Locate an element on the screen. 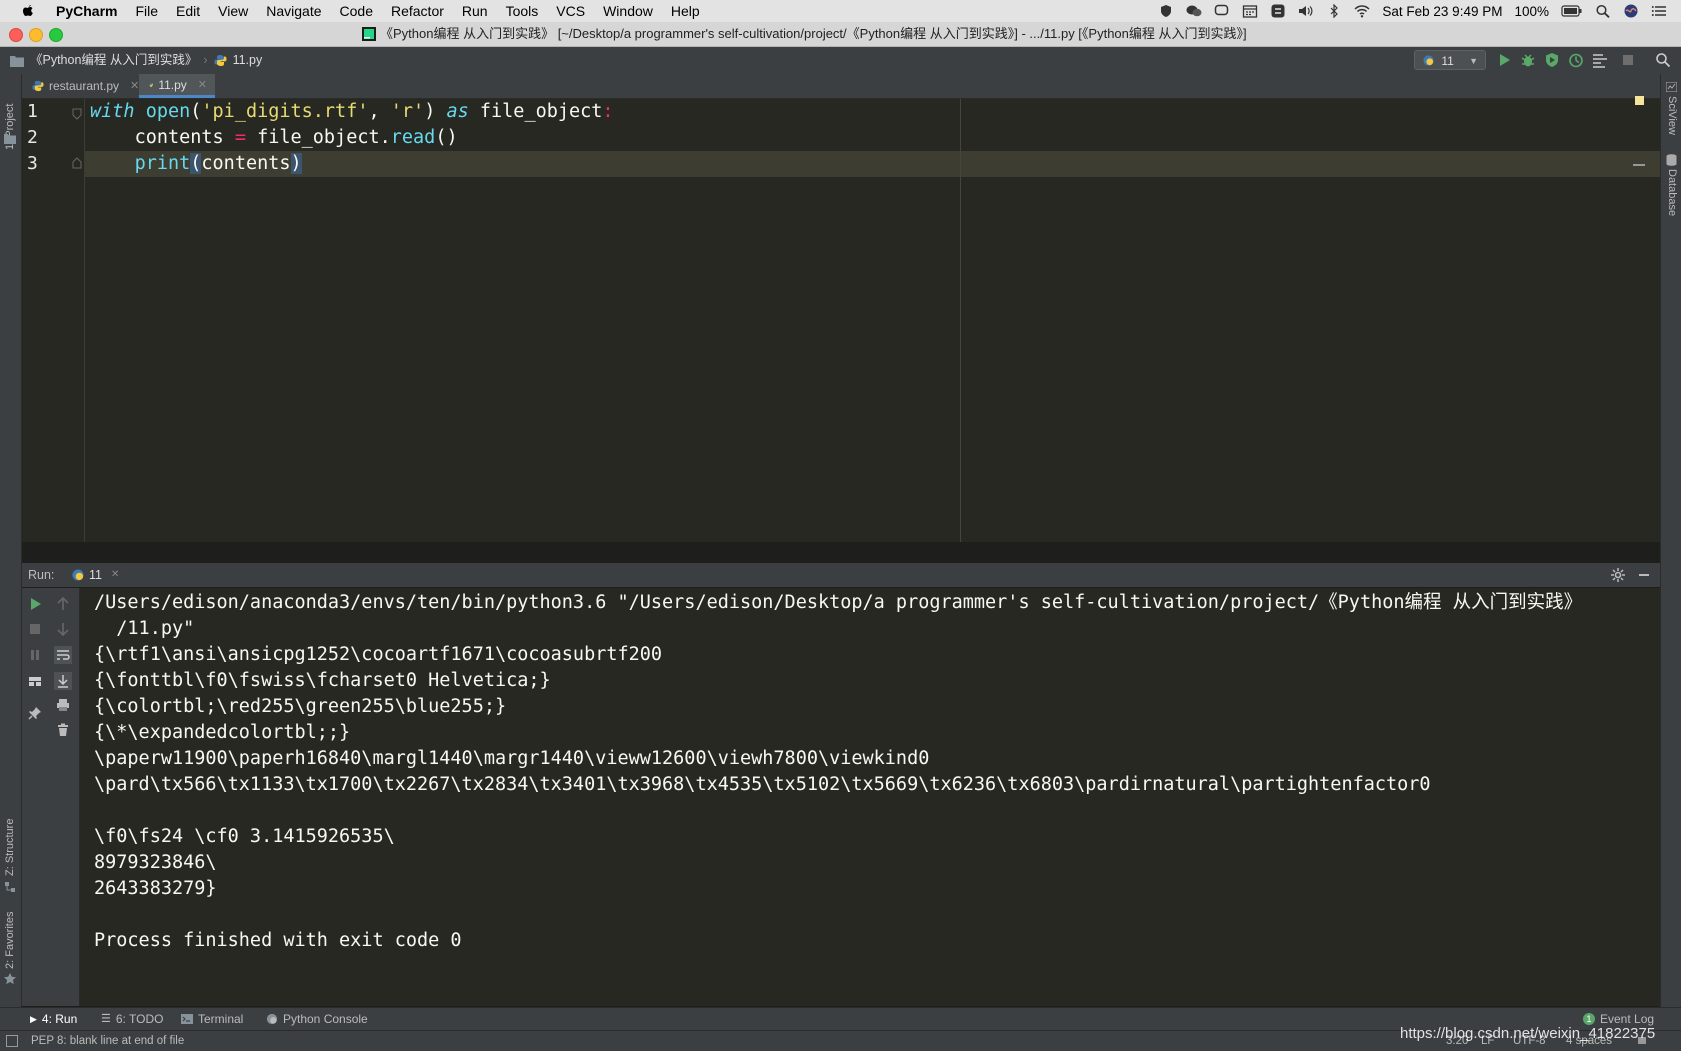 Image resolution: width=1681 pixels, height=1051 pixels. tab-restaurant-py: restaurant.py ✕ is located at coordinates (85, 86).